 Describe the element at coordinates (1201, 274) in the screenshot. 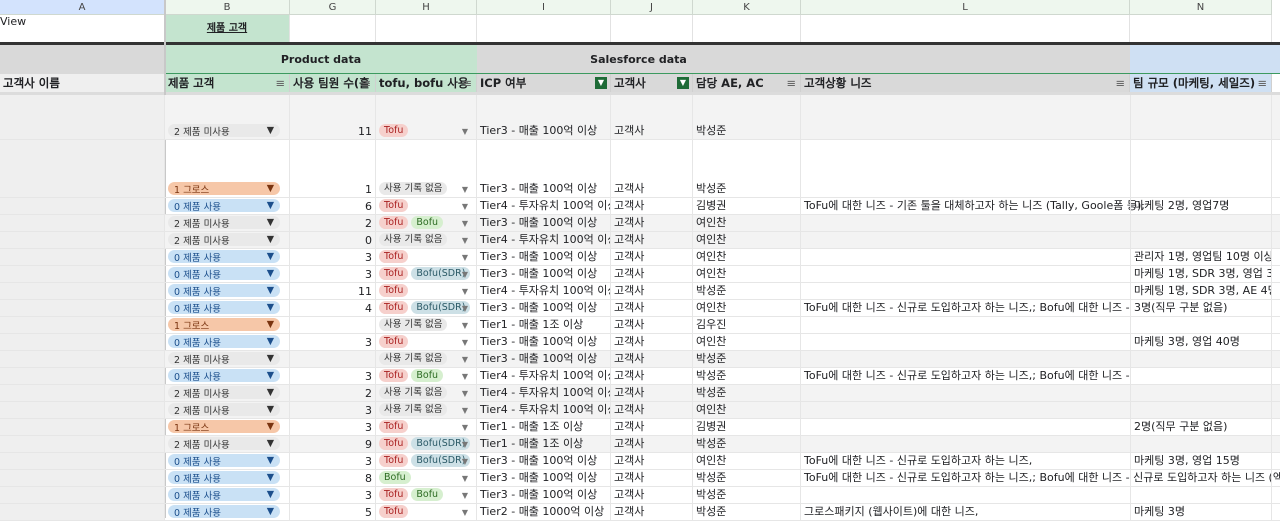

I see `cell-N: 마케팅 1명, SDR 3명, 영업 3명` at that location.